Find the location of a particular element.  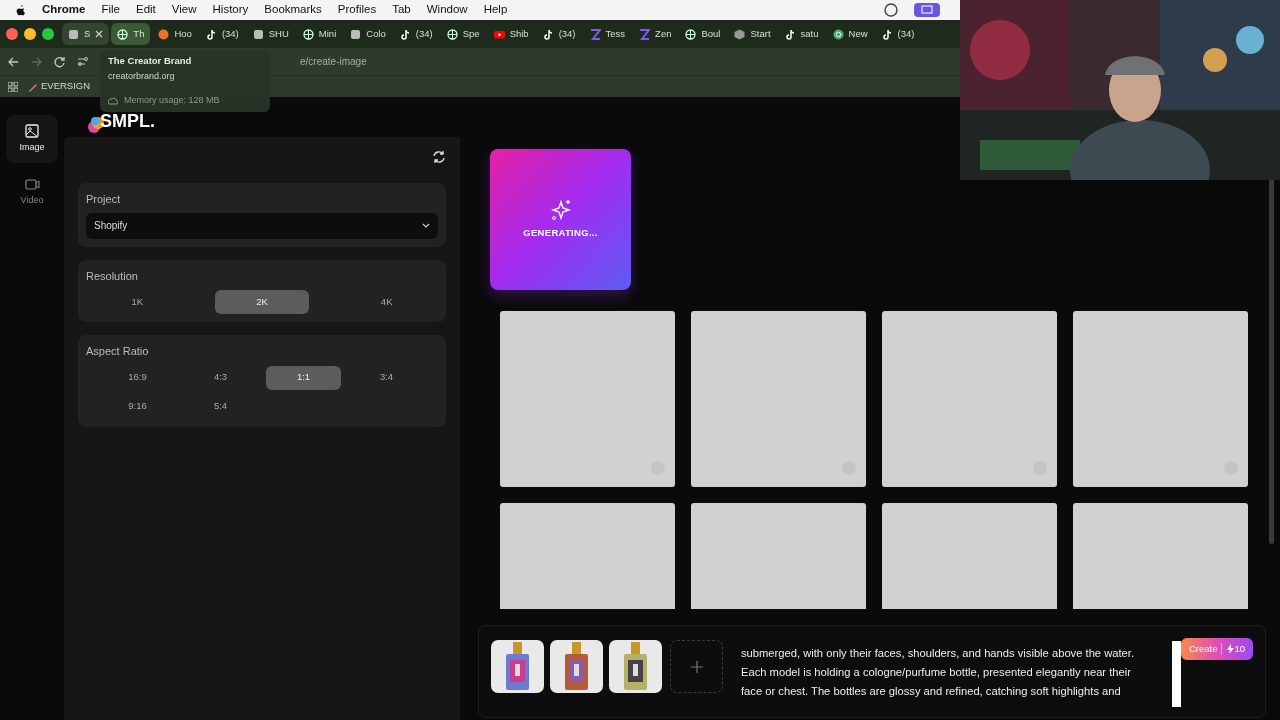

app-menu: Chrome is located at coordinates (64, 10).